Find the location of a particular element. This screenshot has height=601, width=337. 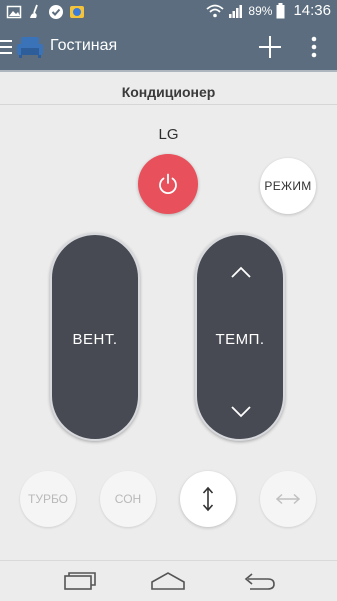

recent-apps-icon is located at coordinates (80, 581).